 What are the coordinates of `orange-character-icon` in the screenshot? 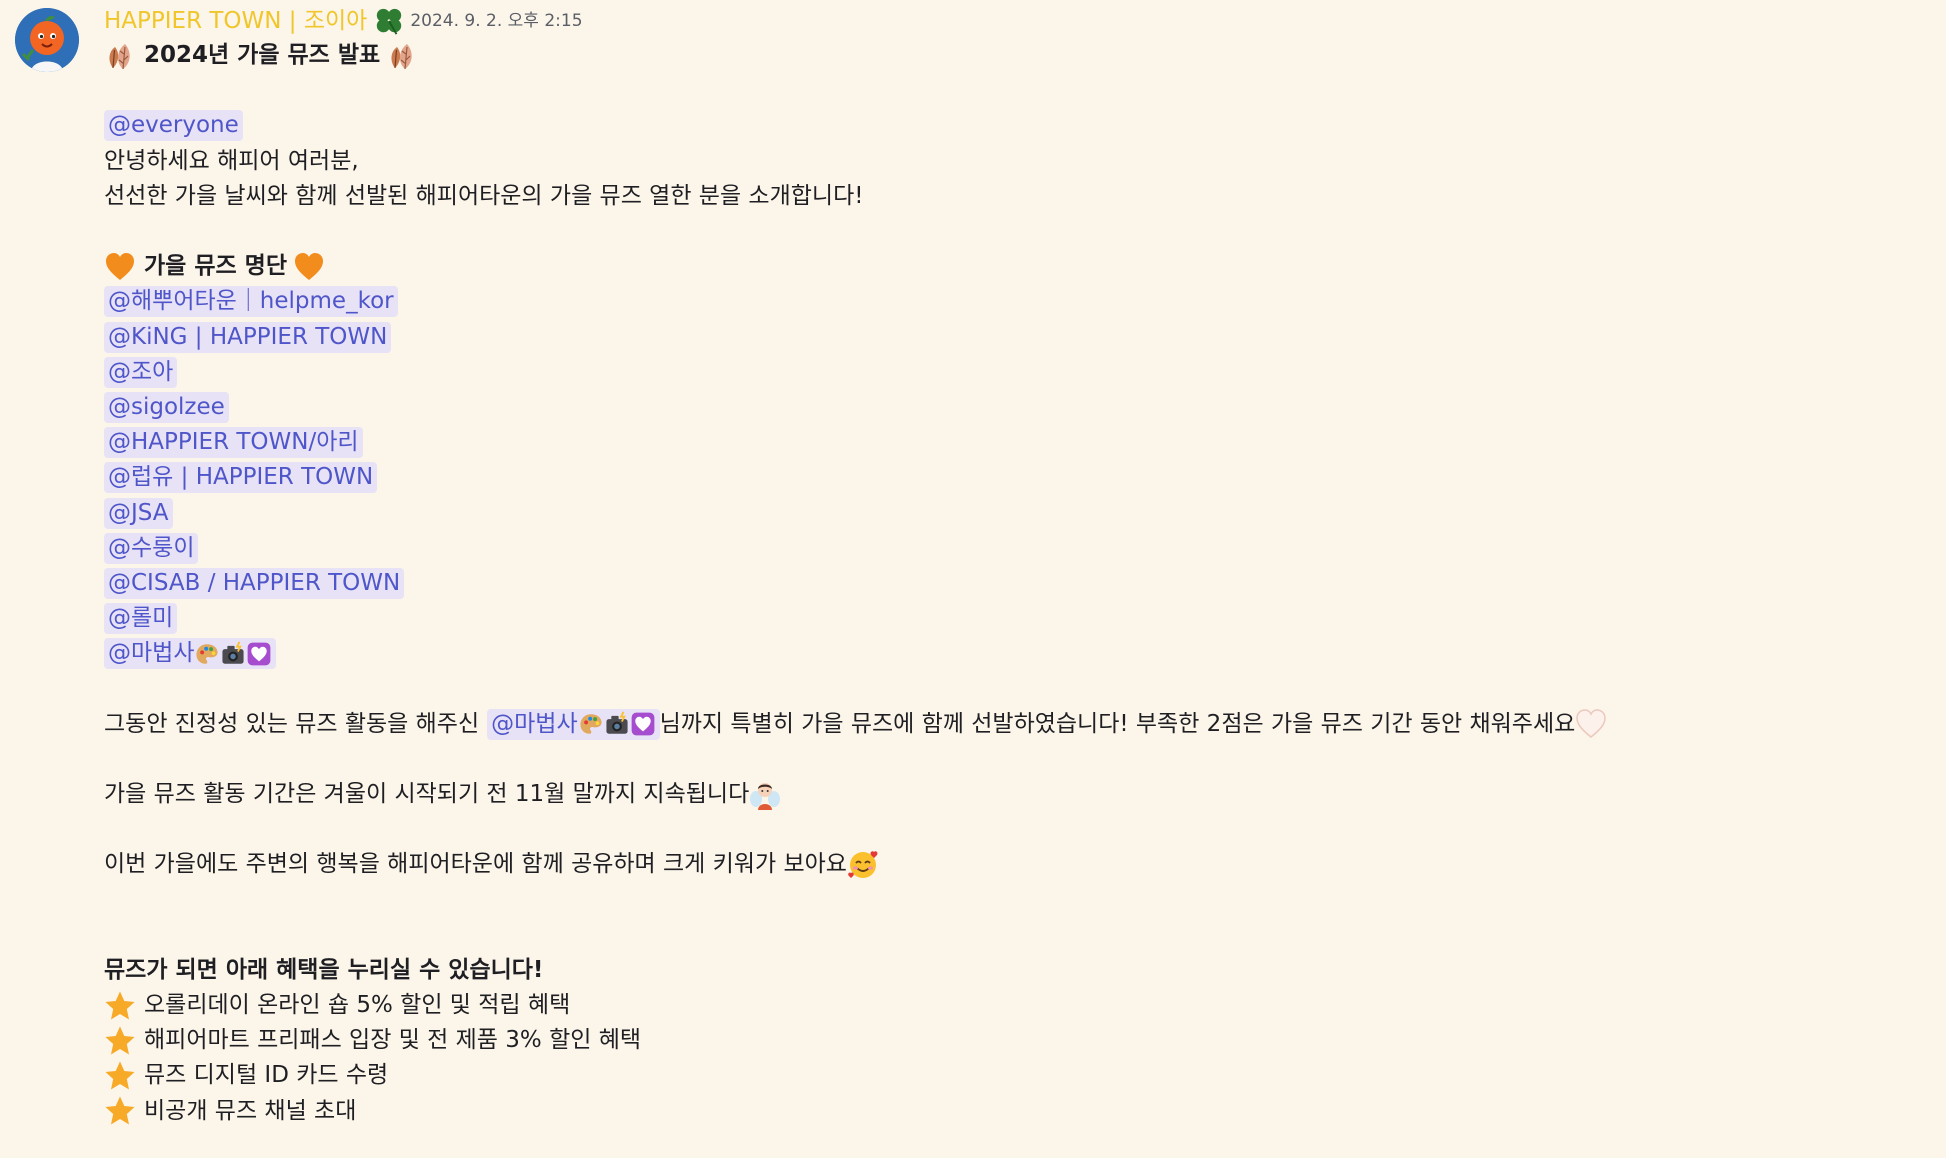 It's located at (47, 40).